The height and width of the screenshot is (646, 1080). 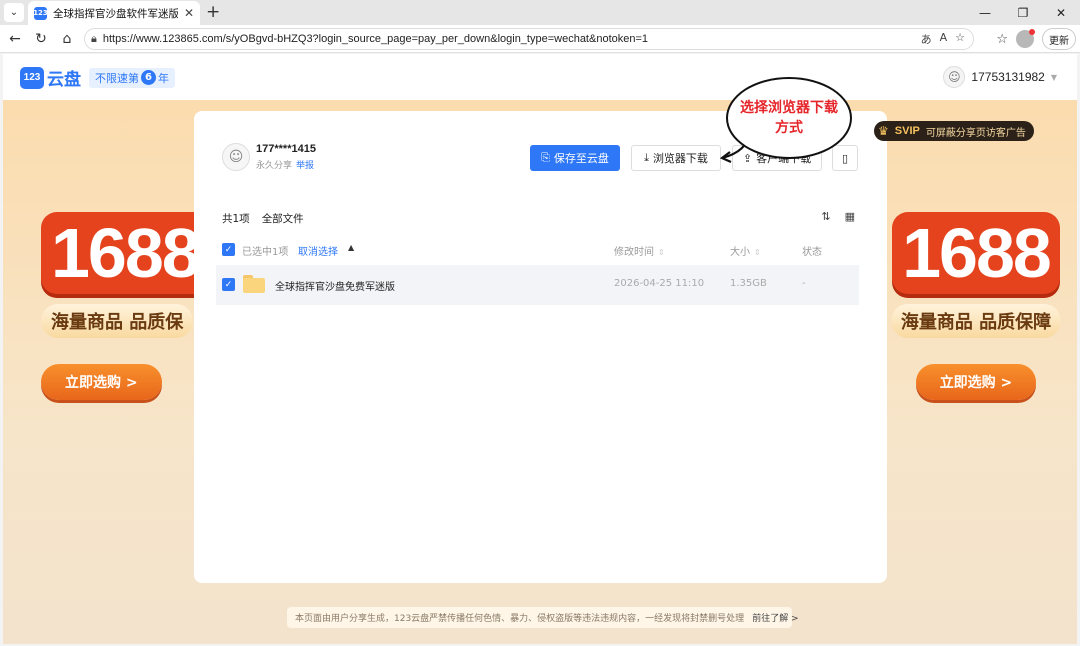 I want to click on grid-view-icon: ▦, so click(x=850, y=216).